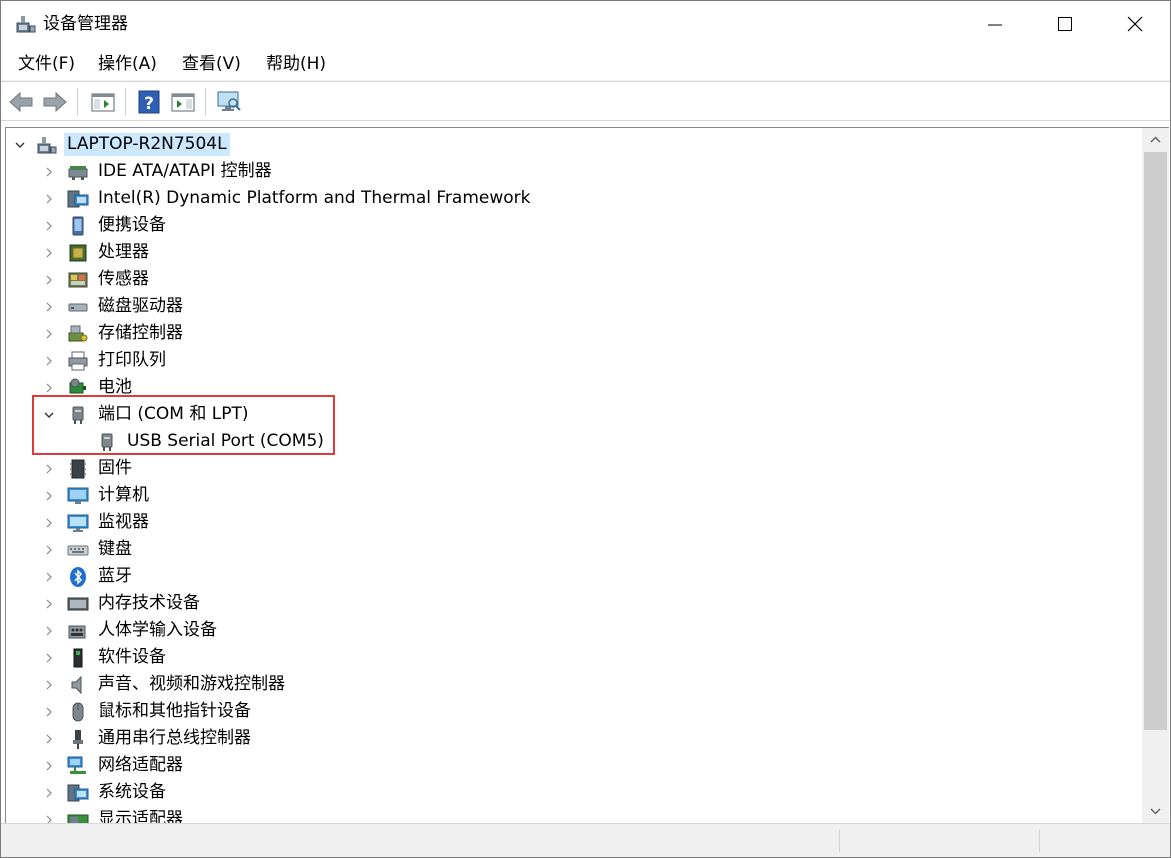 This screenshot has height=858, width=1171. What do you see at coordinates (296, 64) in the screenshot?
I see `menu-help: 帮助(H)` at bounding box center [296, 64].